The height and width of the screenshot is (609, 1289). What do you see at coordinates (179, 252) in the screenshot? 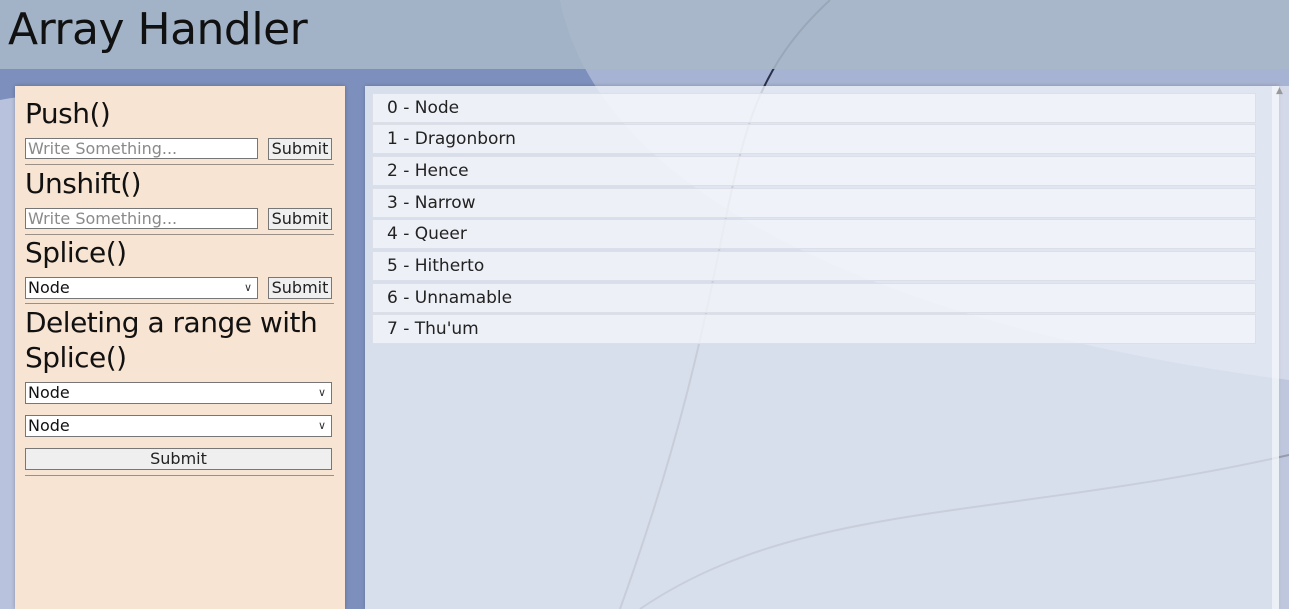
I see `splice-section: Splice()` at bounding box center [179, 252].